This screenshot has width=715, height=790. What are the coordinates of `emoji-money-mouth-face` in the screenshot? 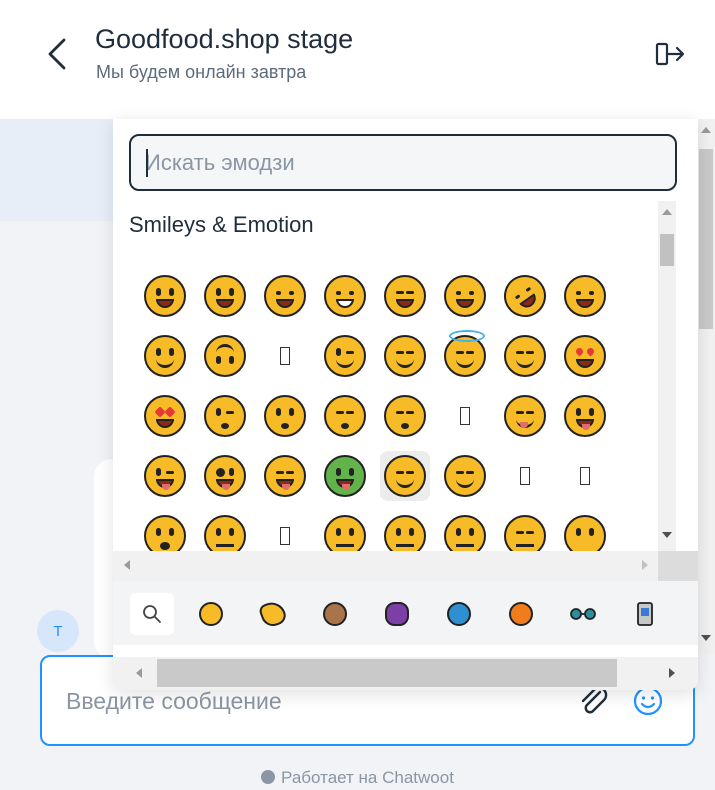 It's located at (345, 476).